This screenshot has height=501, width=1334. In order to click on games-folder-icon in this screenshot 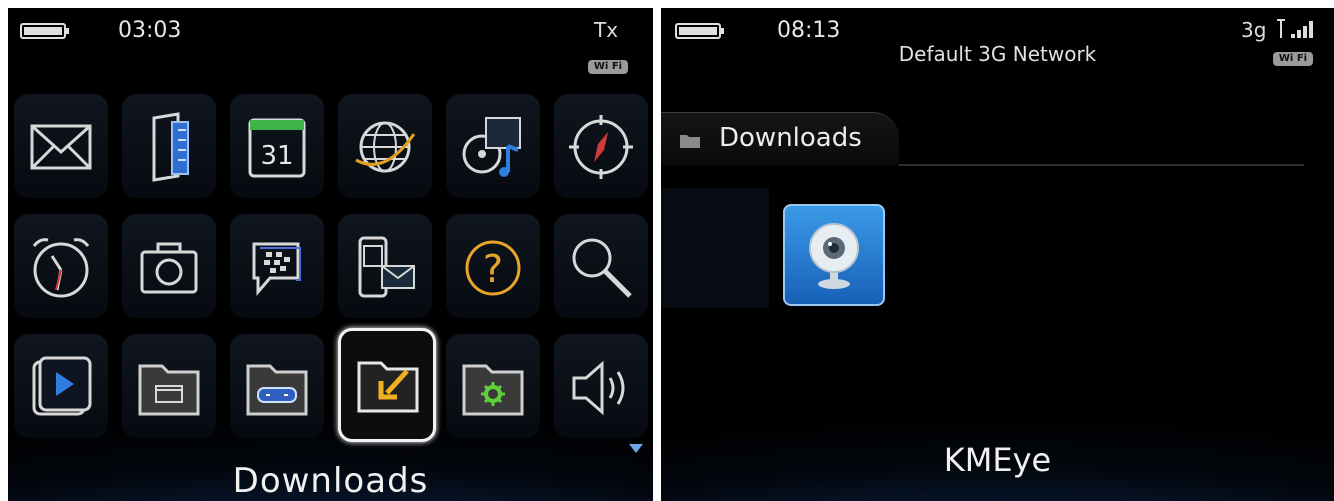, I will do `click(277, 386)`.